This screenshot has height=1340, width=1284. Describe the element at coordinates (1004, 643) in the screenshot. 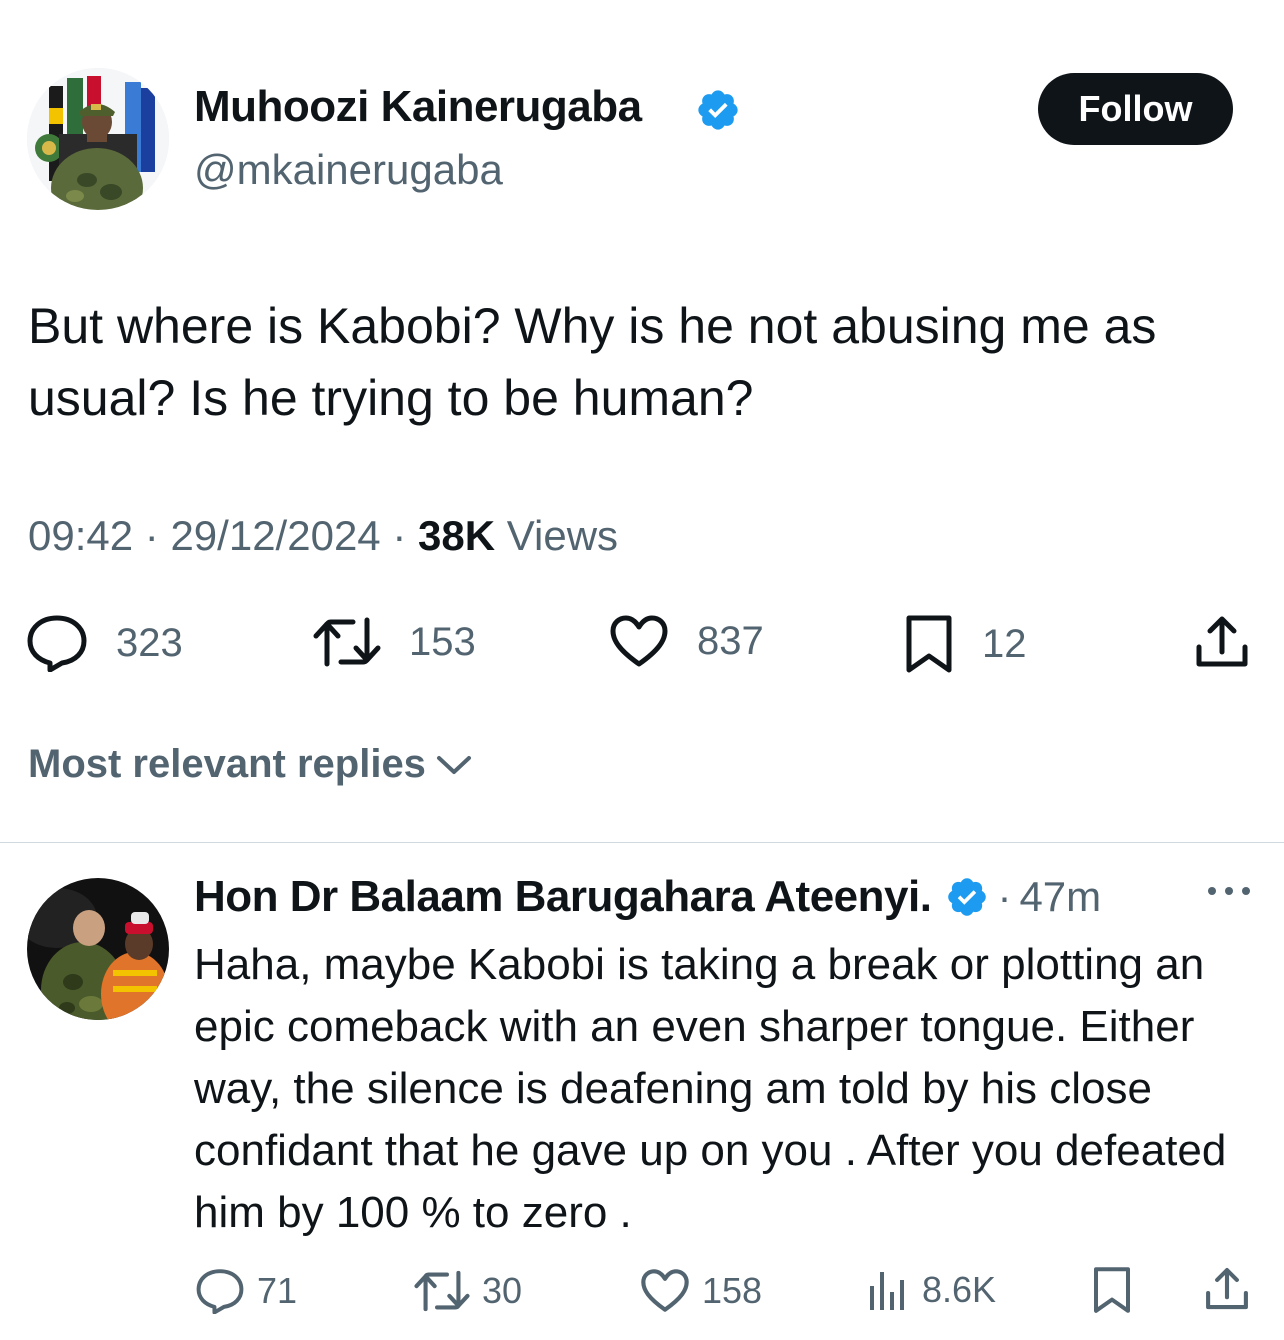

I see `bookmark-count: 12` at that location.